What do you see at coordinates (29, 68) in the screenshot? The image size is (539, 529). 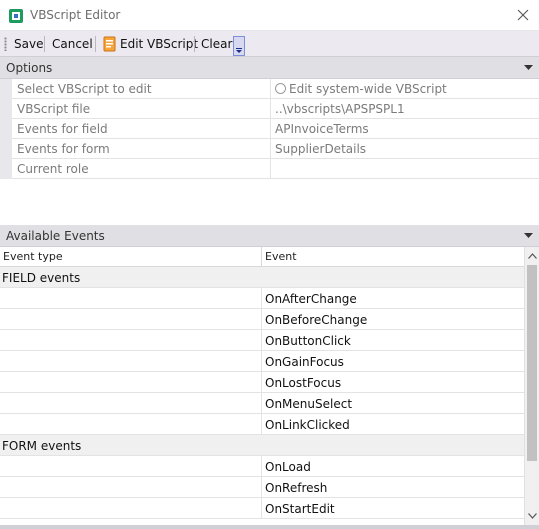 I see `options-header-label: Options` at bounding box center [29, 68].